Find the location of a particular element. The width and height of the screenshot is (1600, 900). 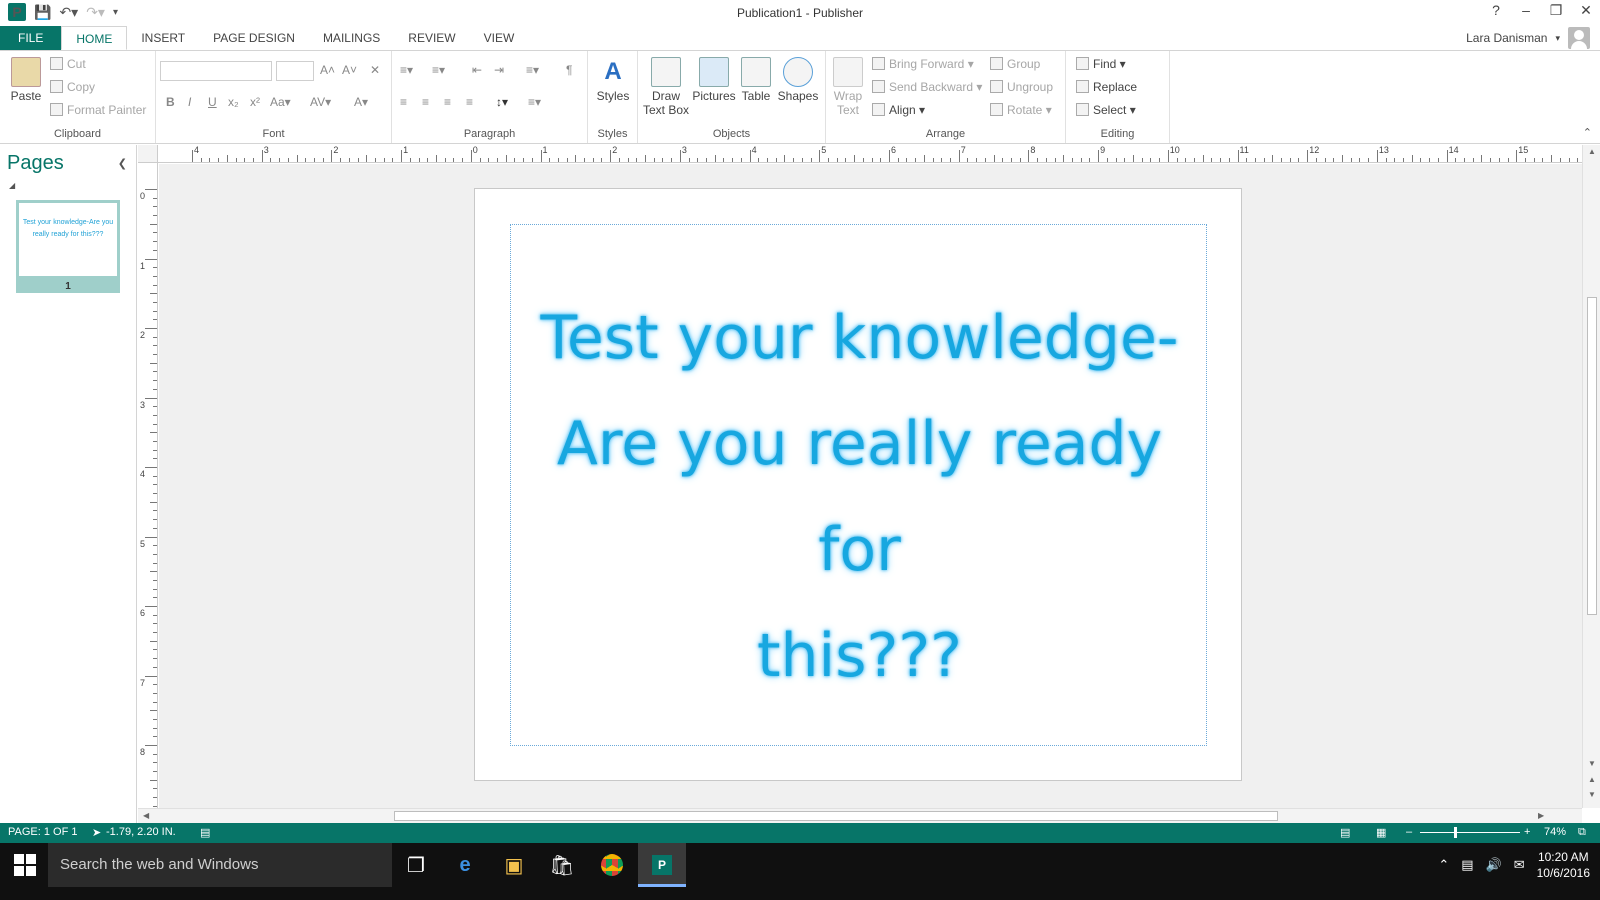

shapes-button: Shapes is located at coordinates (798, 80).